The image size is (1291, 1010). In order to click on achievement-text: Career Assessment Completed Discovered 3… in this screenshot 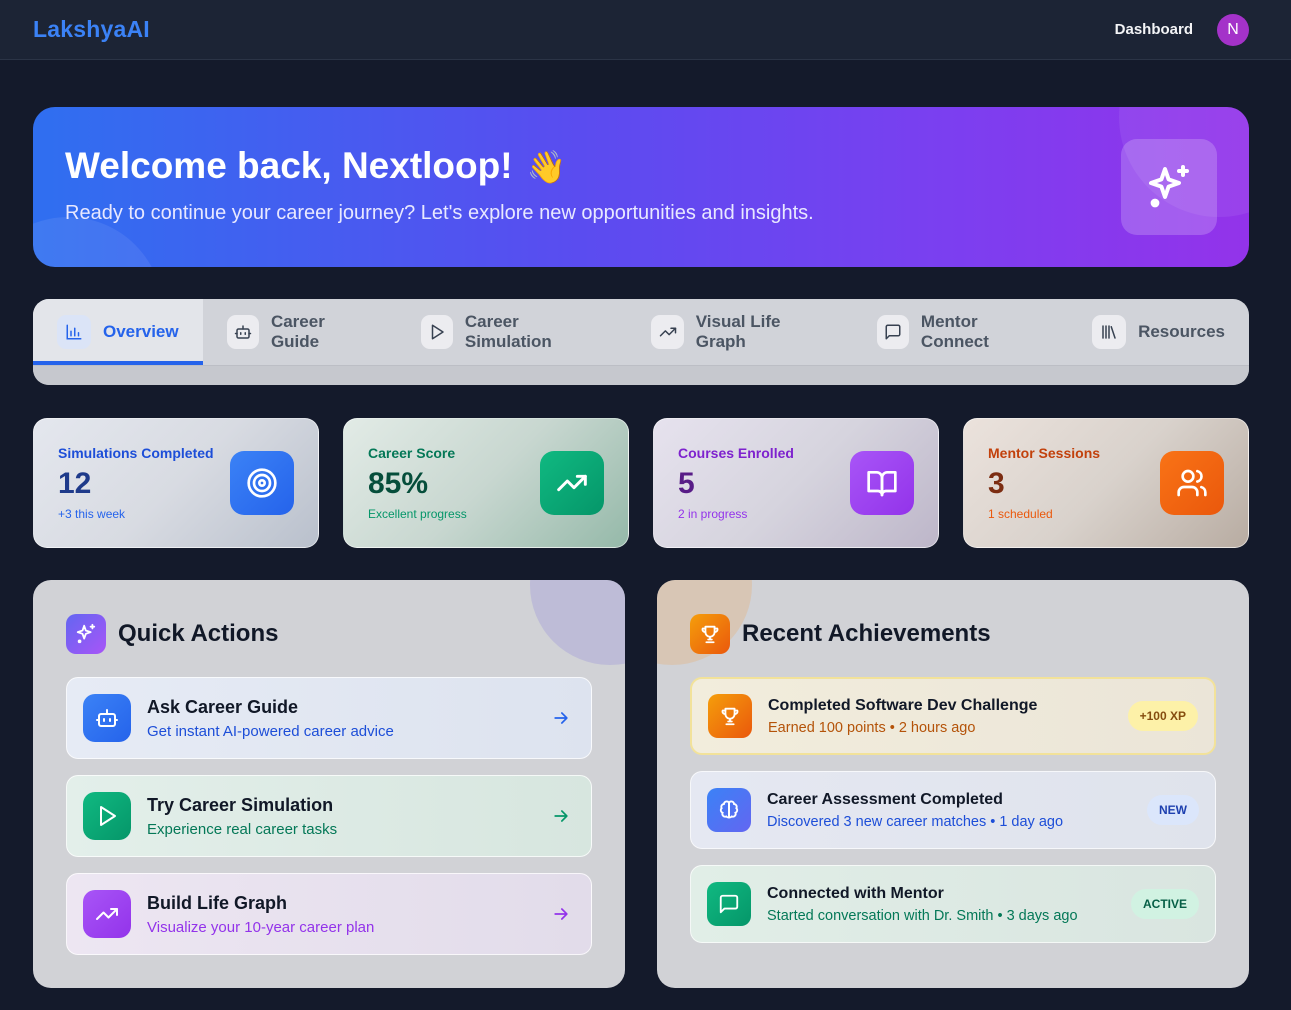, I will do `click(957, 810)`.